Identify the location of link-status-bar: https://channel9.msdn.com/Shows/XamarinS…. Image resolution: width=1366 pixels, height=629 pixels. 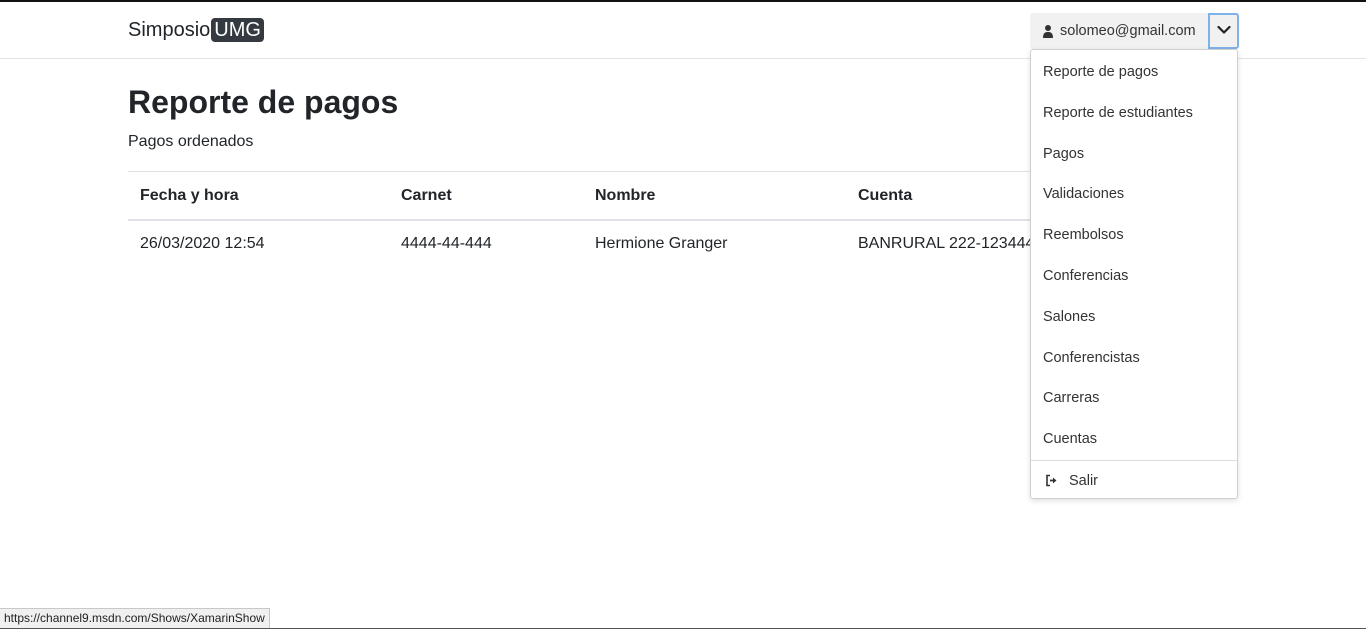
(135, 618).